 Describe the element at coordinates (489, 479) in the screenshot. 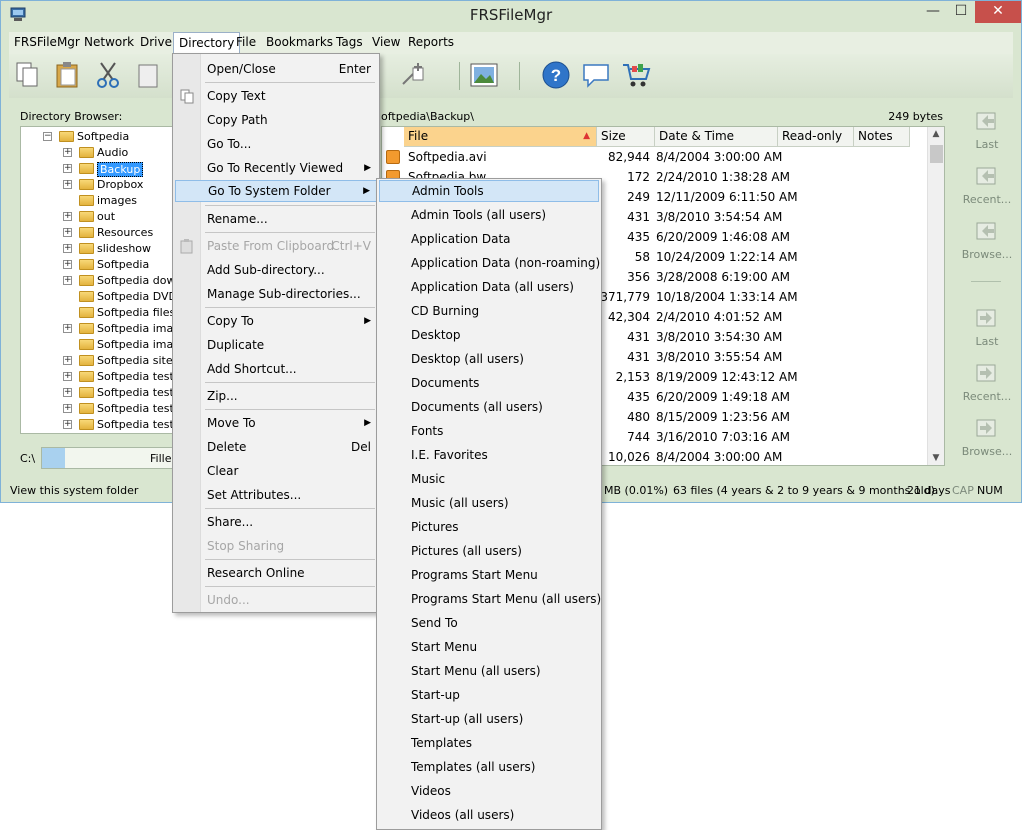

I see `system-folder-item: Music` at that location.